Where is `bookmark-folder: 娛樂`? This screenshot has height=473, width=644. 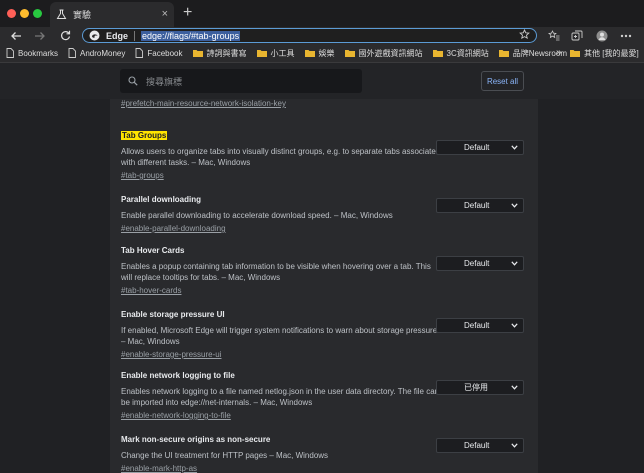 bookmark-folder: 娛樂 is located at coordinates (319, 53).